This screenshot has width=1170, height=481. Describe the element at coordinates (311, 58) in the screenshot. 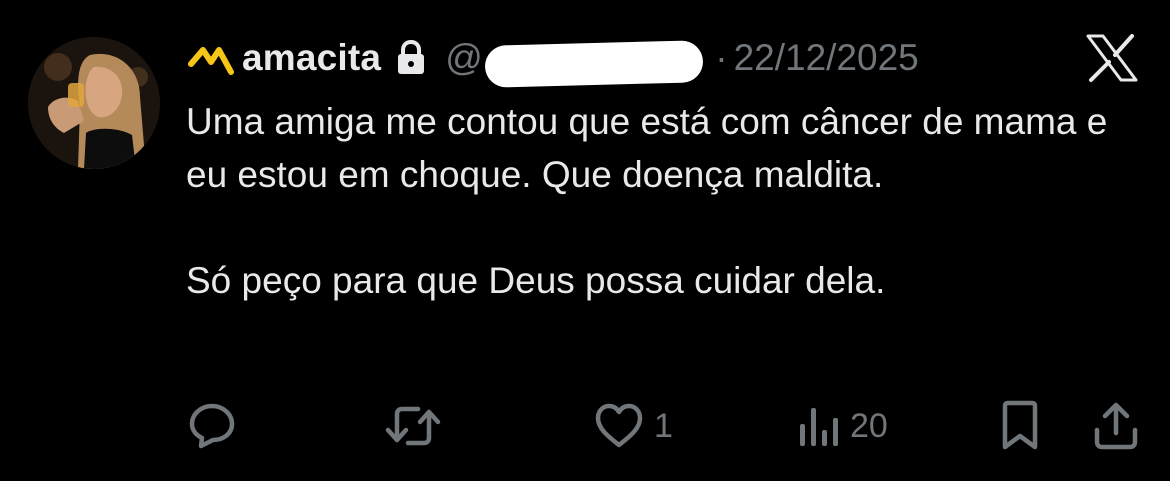

I see `display-name: amacita` at that location.